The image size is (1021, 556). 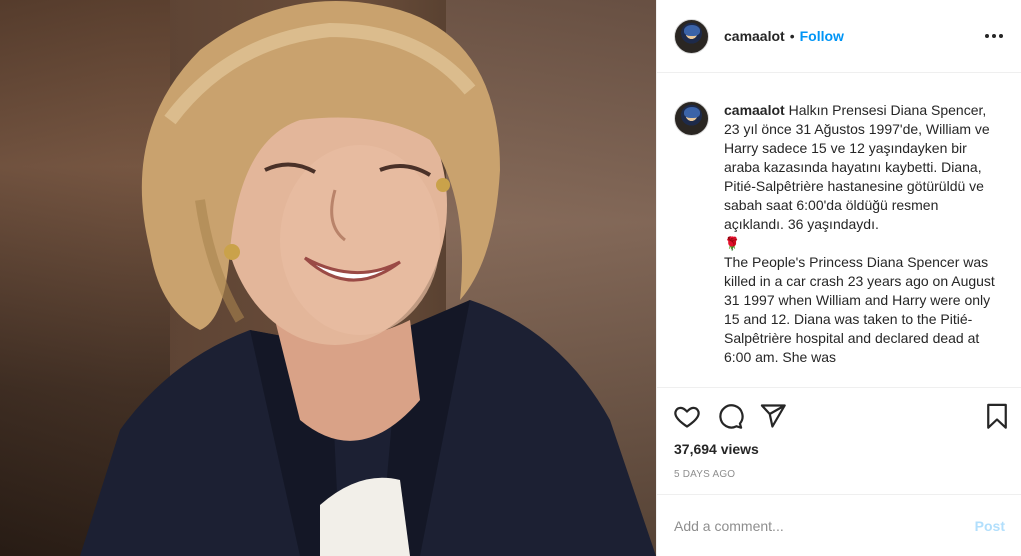 I want to click on caption-username: camaalot, so click(x=754, y=110).